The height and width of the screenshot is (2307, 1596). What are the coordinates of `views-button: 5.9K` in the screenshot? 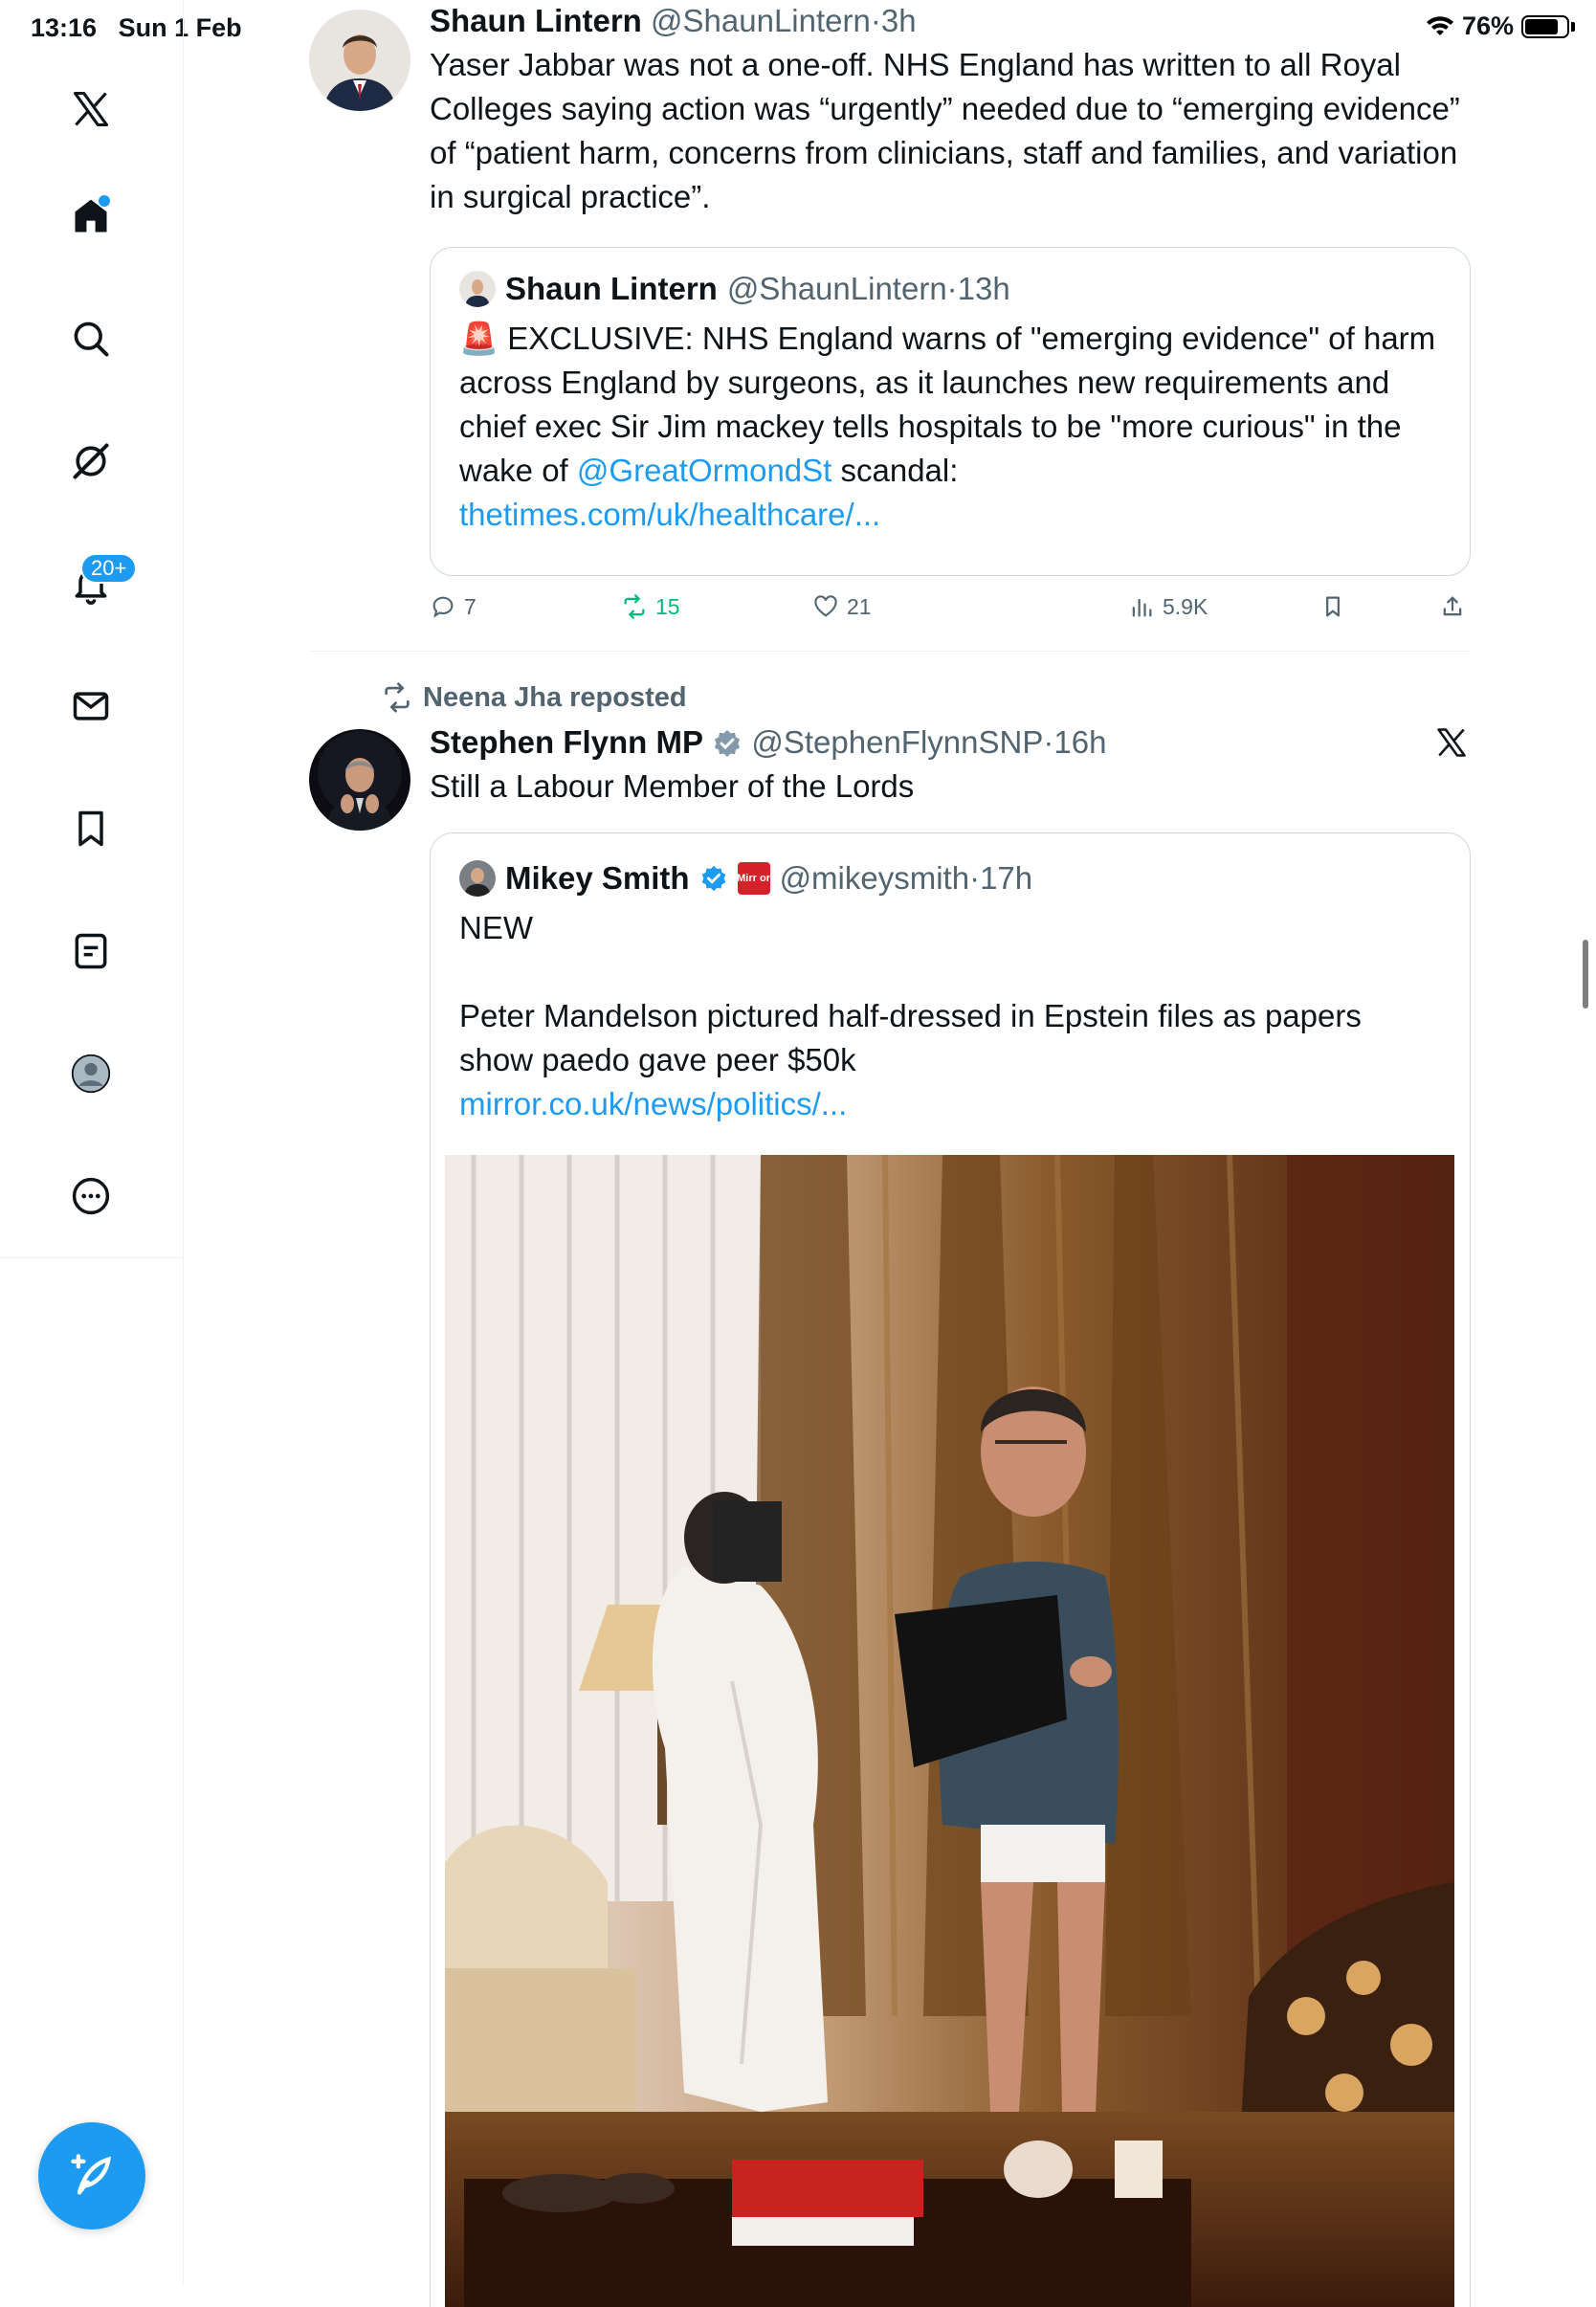 It's located at (1168, 606).